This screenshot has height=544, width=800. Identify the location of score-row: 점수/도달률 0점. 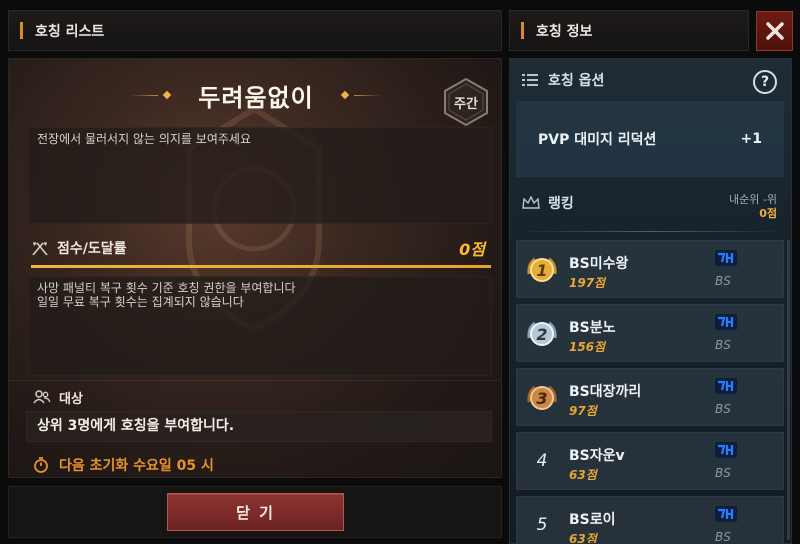
(261, 248).